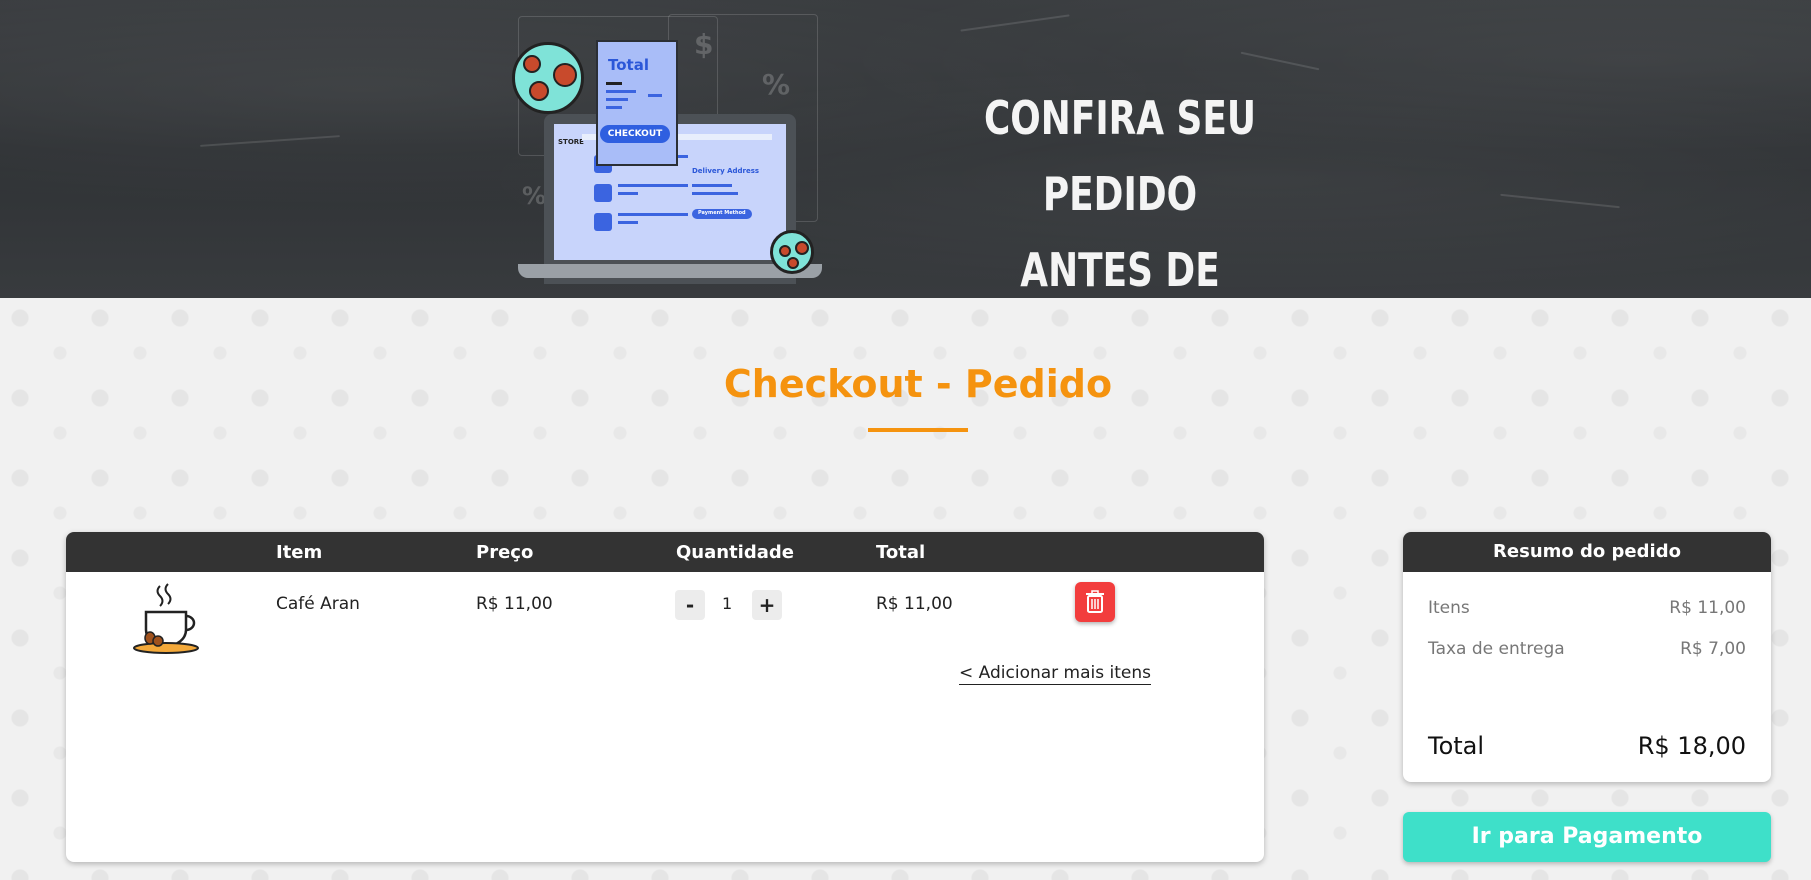 Image resolution: width=1811 pixels, height=880 pixels. Describe the element at coordinates (1449, 608) in the screenshot. I see `summary-items-label: Itens` at that location.